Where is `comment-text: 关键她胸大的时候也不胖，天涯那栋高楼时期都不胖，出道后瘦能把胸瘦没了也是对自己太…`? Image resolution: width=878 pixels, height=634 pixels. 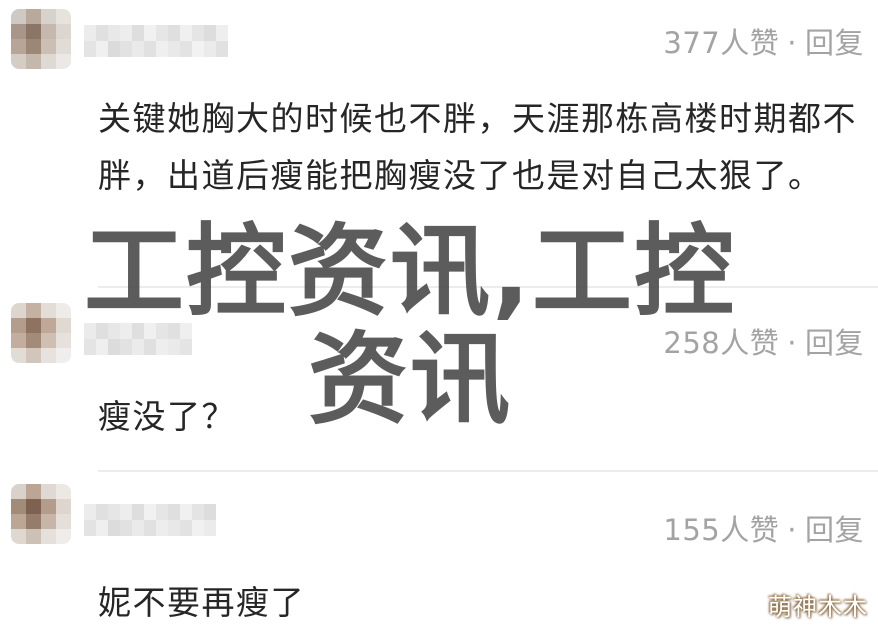 comment-text: 关键她胸大的时候也不胖，天涯那栋高楼时期都不胖，出道后瘦能把胸瘦没了也是对自己太… is located at coordinates (477, 147).